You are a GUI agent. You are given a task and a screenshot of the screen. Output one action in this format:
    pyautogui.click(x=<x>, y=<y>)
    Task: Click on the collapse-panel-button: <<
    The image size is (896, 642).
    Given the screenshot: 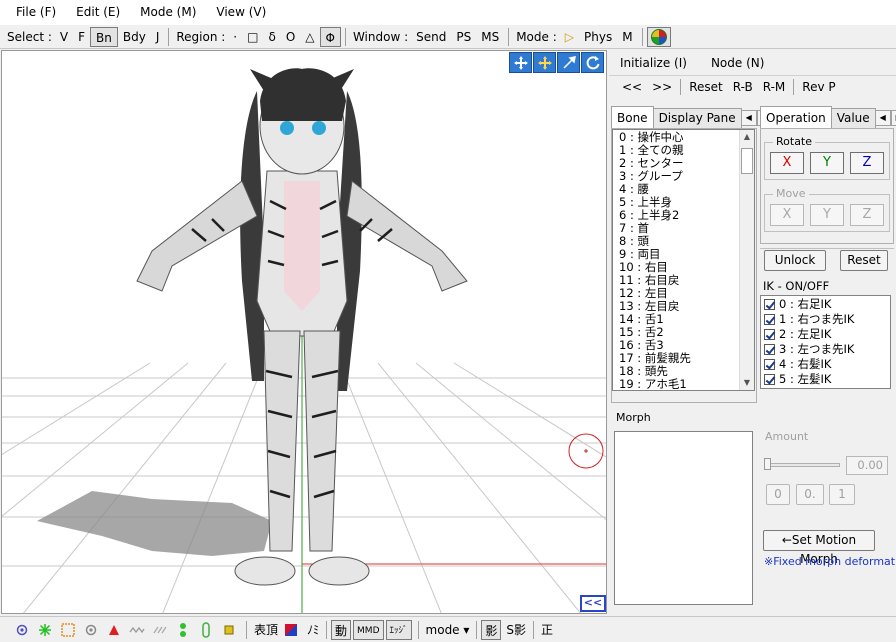 What is the action you would take?
    pyautogui.click(x=593, y=603)
    